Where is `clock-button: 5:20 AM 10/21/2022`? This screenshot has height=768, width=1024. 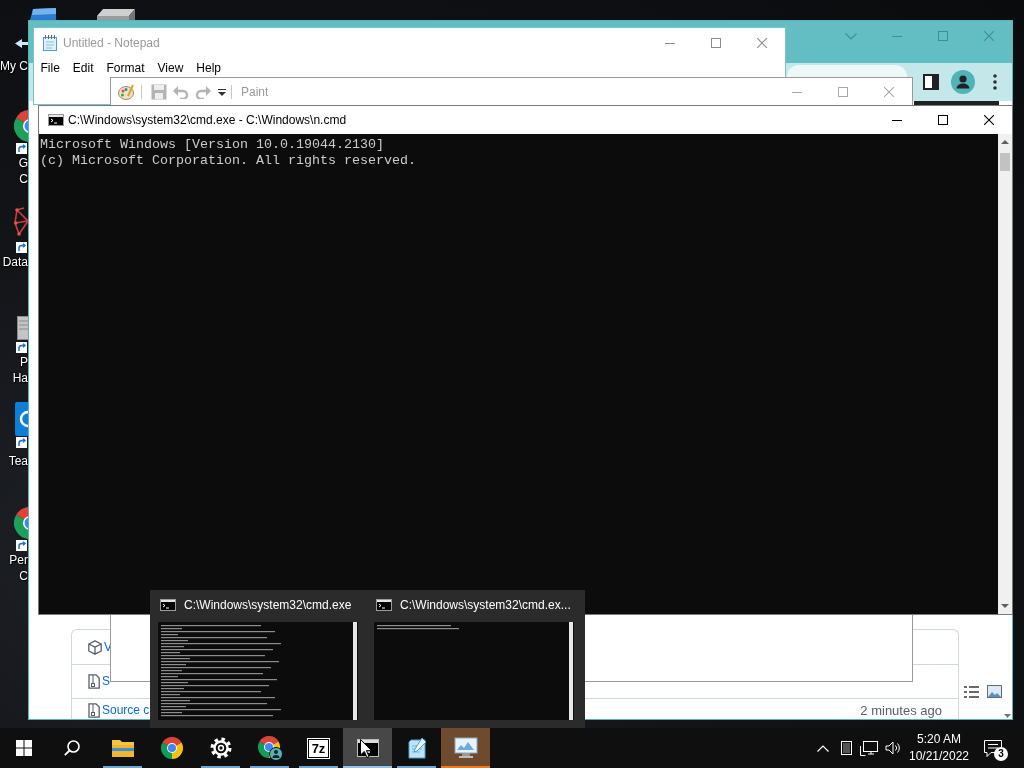 clock-button: 5:20 AM 10/21/2022 is located at coordinates (939, 748).